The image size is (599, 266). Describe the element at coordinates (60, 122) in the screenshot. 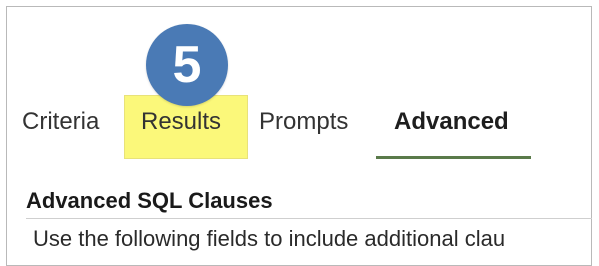

I see `tab-criteria: Criteria` at that location.